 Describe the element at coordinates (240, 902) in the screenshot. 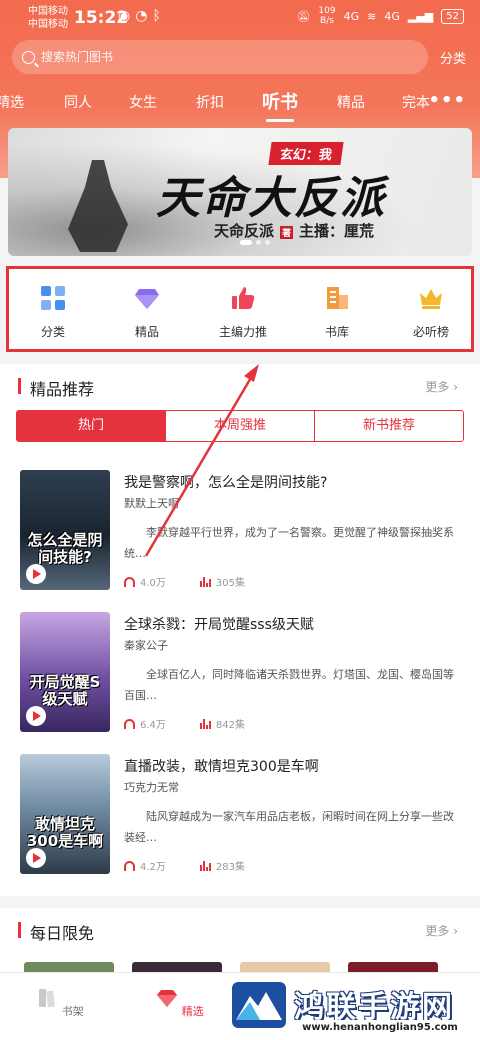

I see `section-divider` at that location.